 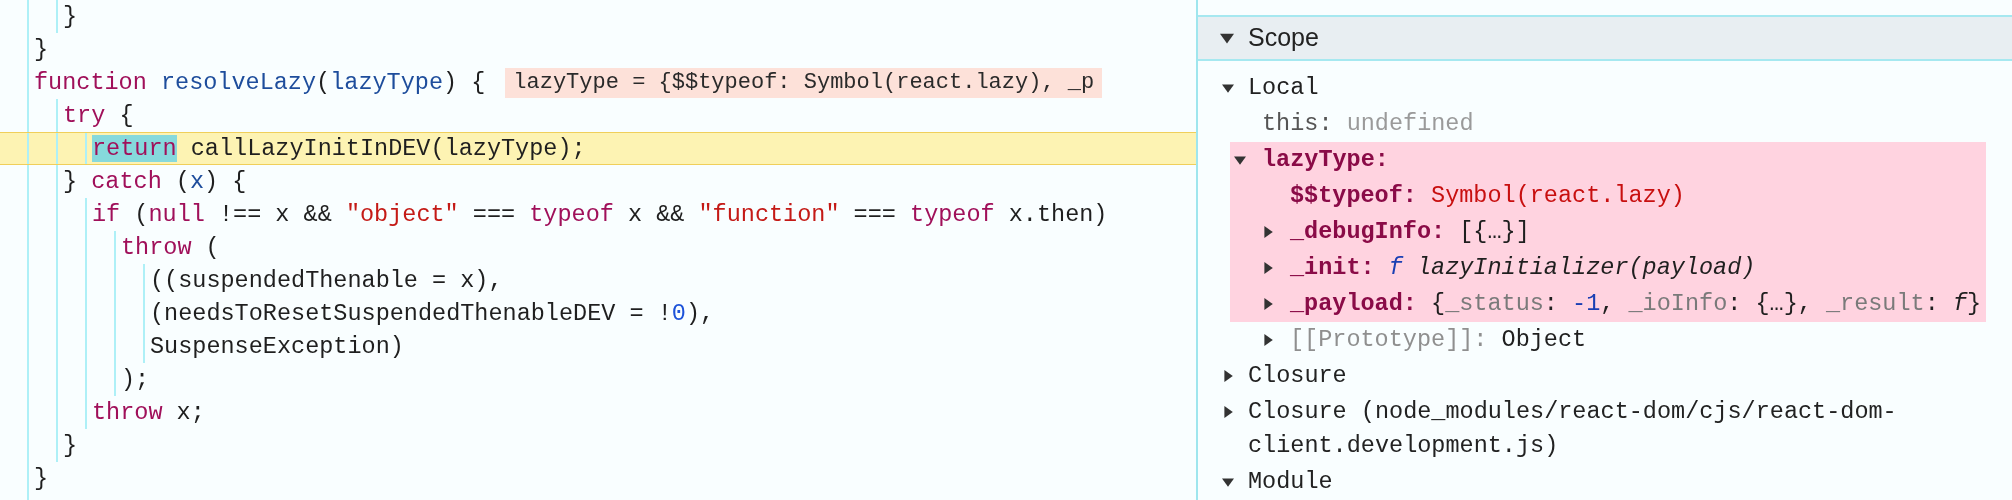 What do you see at coordinates (1593, 88) in the screenshot?
I see `scope-section-label: Local` at bounding box center [1593, 88].